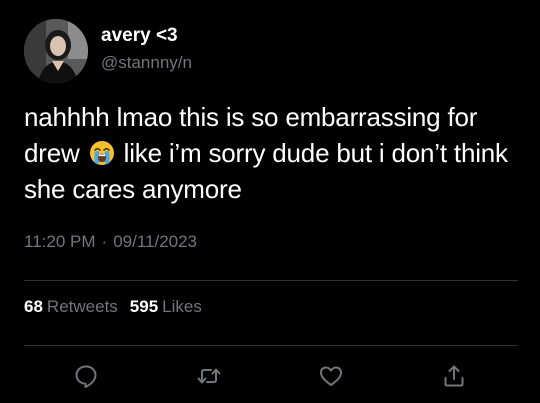  I want to click on likes-count: 595, so click(144, 306).